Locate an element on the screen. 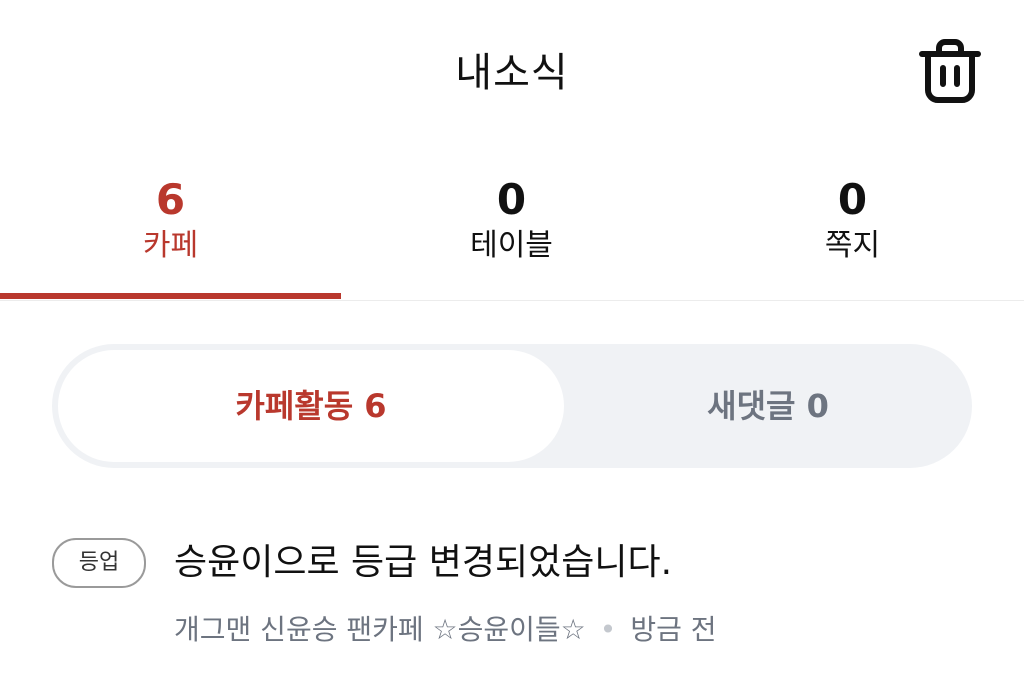  page-title: 내소식 is located at coordinates (512, 73).